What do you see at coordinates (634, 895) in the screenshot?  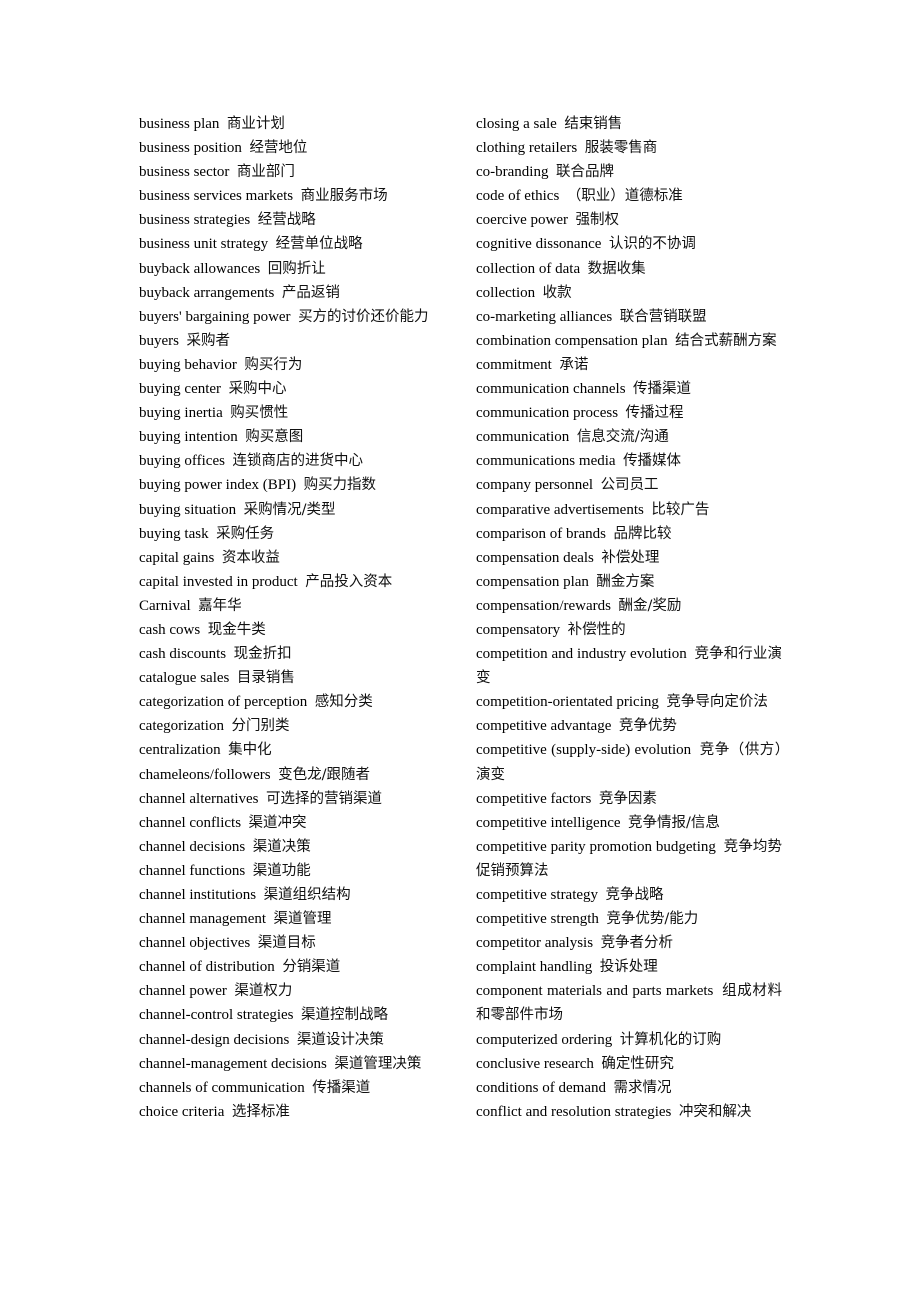 I see `chinese-translation: 竞争战略` at bounding box center [634, 895].